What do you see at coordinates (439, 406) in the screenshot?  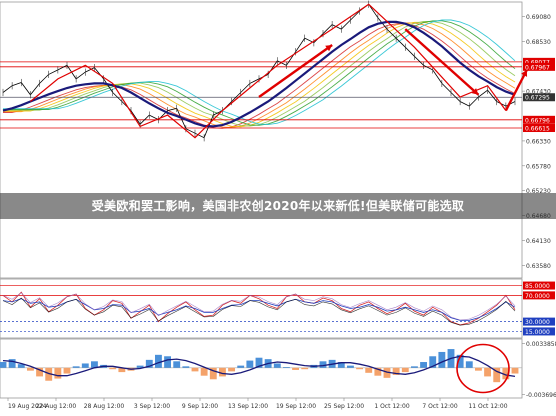 I see `x-axis-tick-label: 7 Oct 12:00` at bounding box center [439, 406].